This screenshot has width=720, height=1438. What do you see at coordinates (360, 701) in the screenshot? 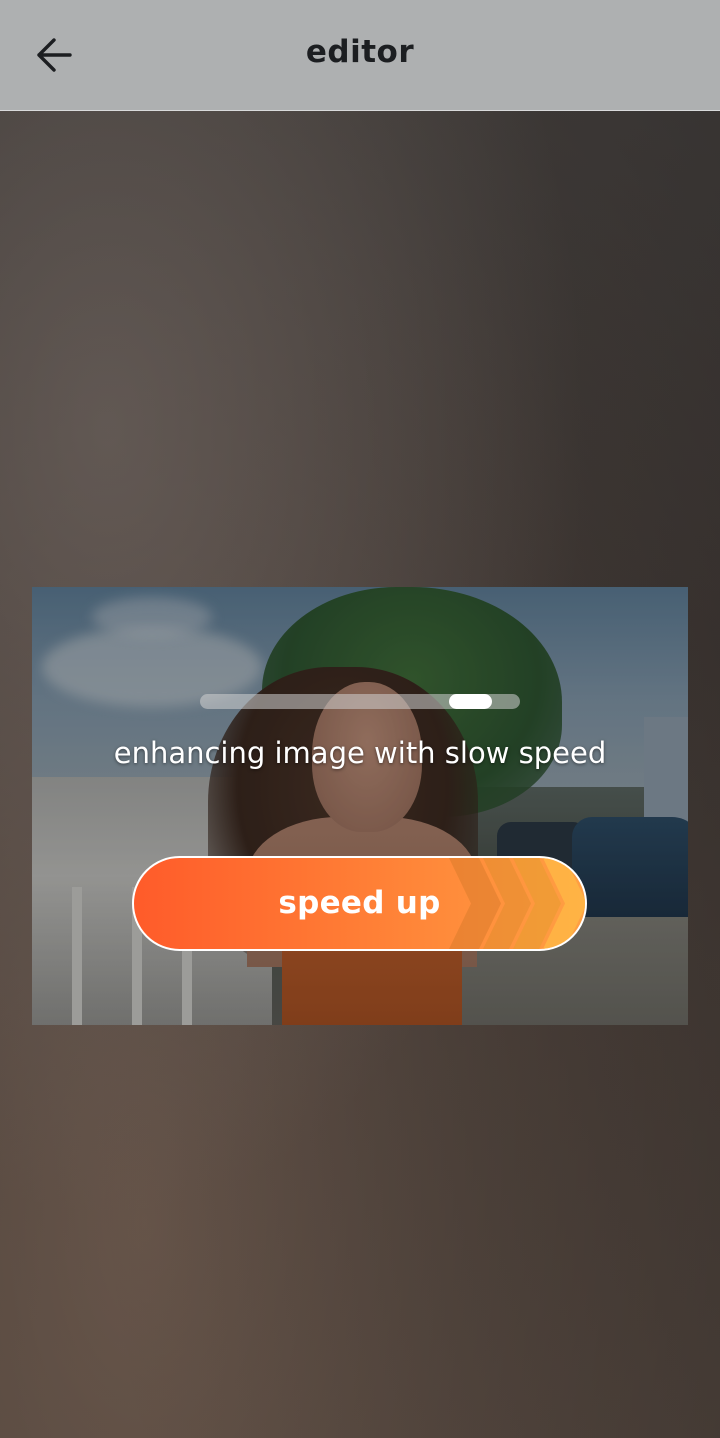
I see `enhance-progress-bar` at bounding box center [360, 701].